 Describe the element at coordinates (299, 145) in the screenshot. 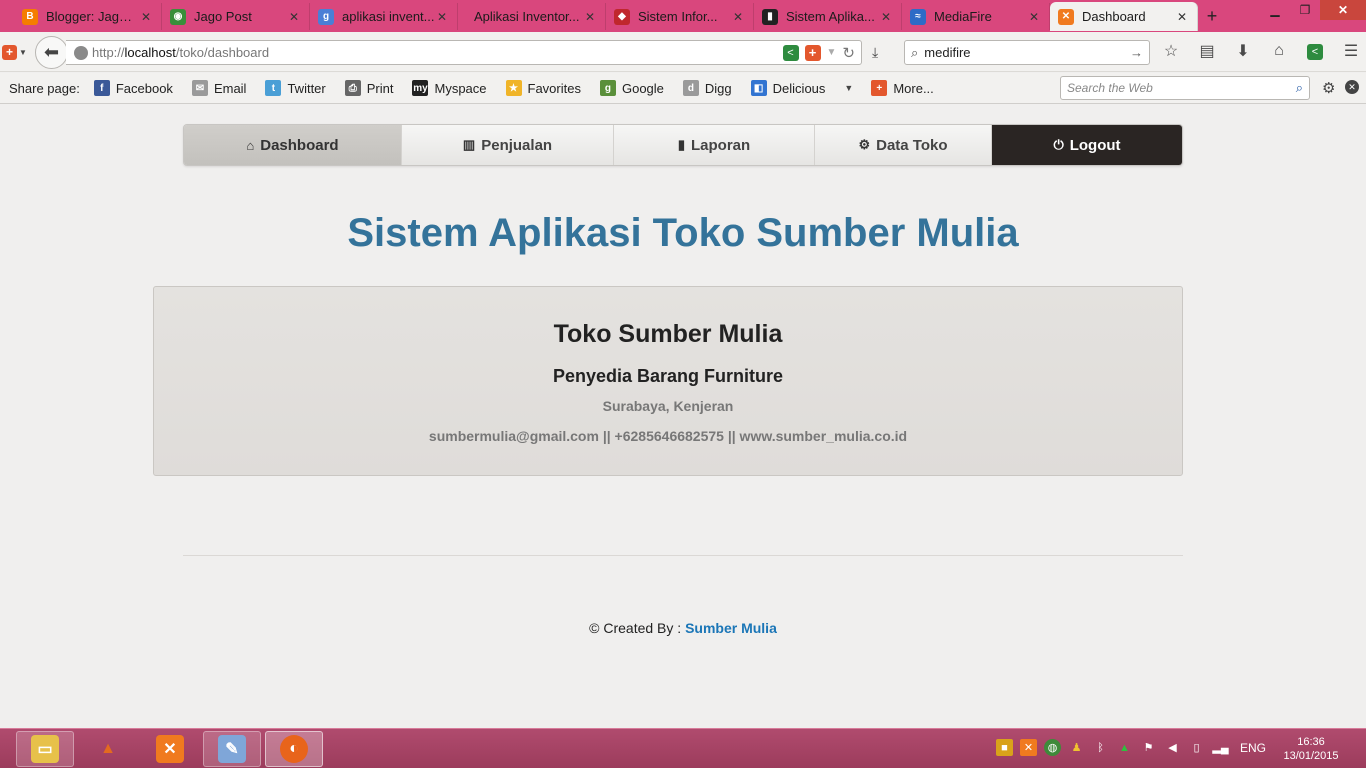

I see `menu-dashboard-label: Dashboard` at that location.